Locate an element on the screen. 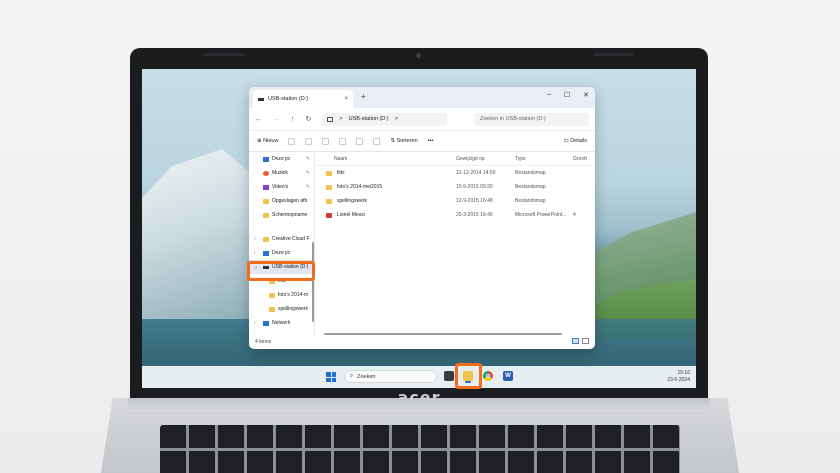 The width and height of the screenshot is (840, 473). sidebar-item-schermopname: Schermopname is located at coordinates (281, 215).